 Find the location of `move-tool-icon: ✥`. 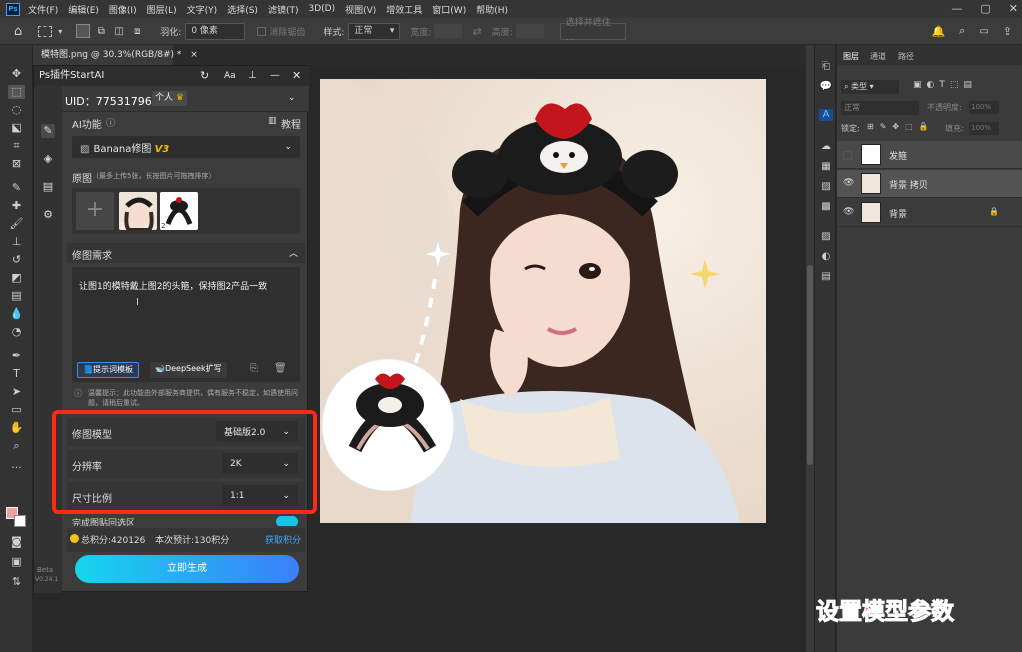

move-tool-icon: ✥ is located at coordinates (16, 74).